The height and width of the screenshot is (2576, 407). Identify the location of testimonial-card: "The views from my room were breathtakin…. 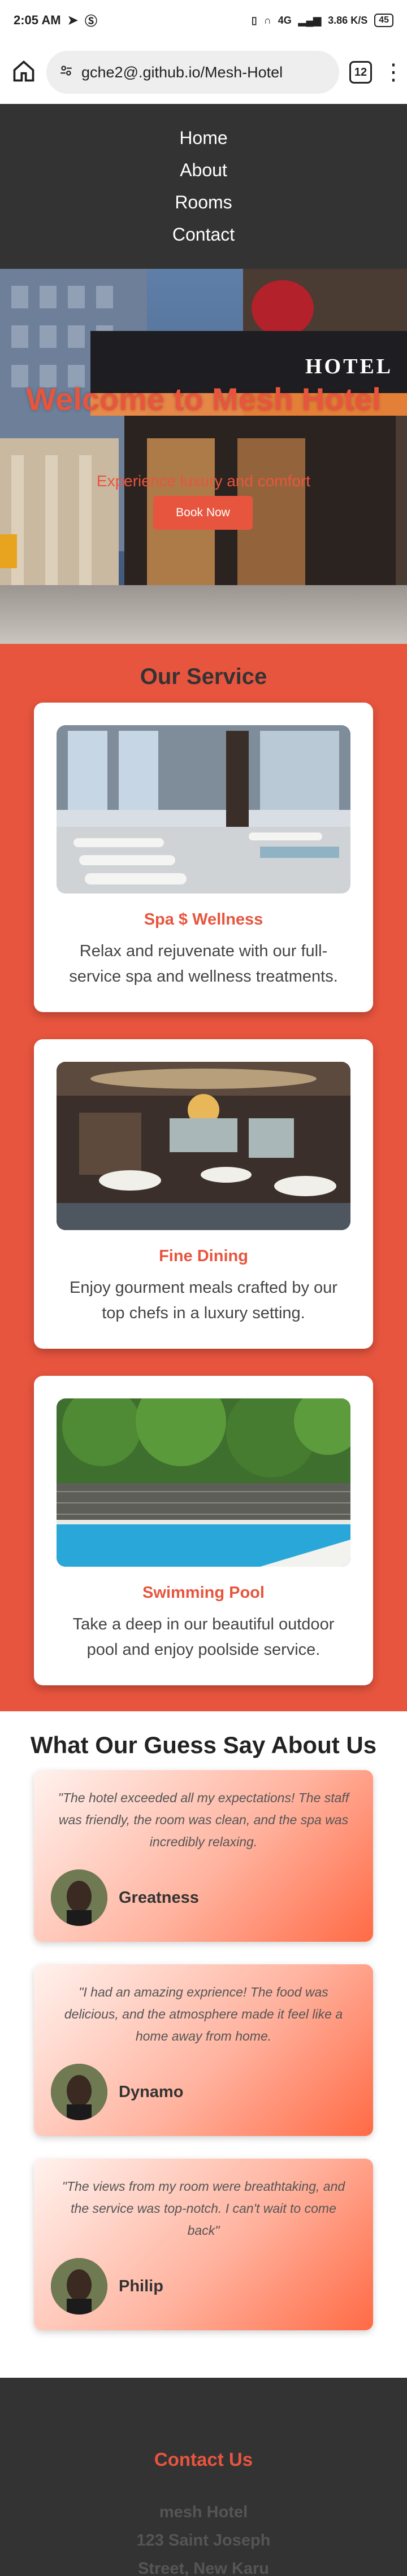
(203, 2244).